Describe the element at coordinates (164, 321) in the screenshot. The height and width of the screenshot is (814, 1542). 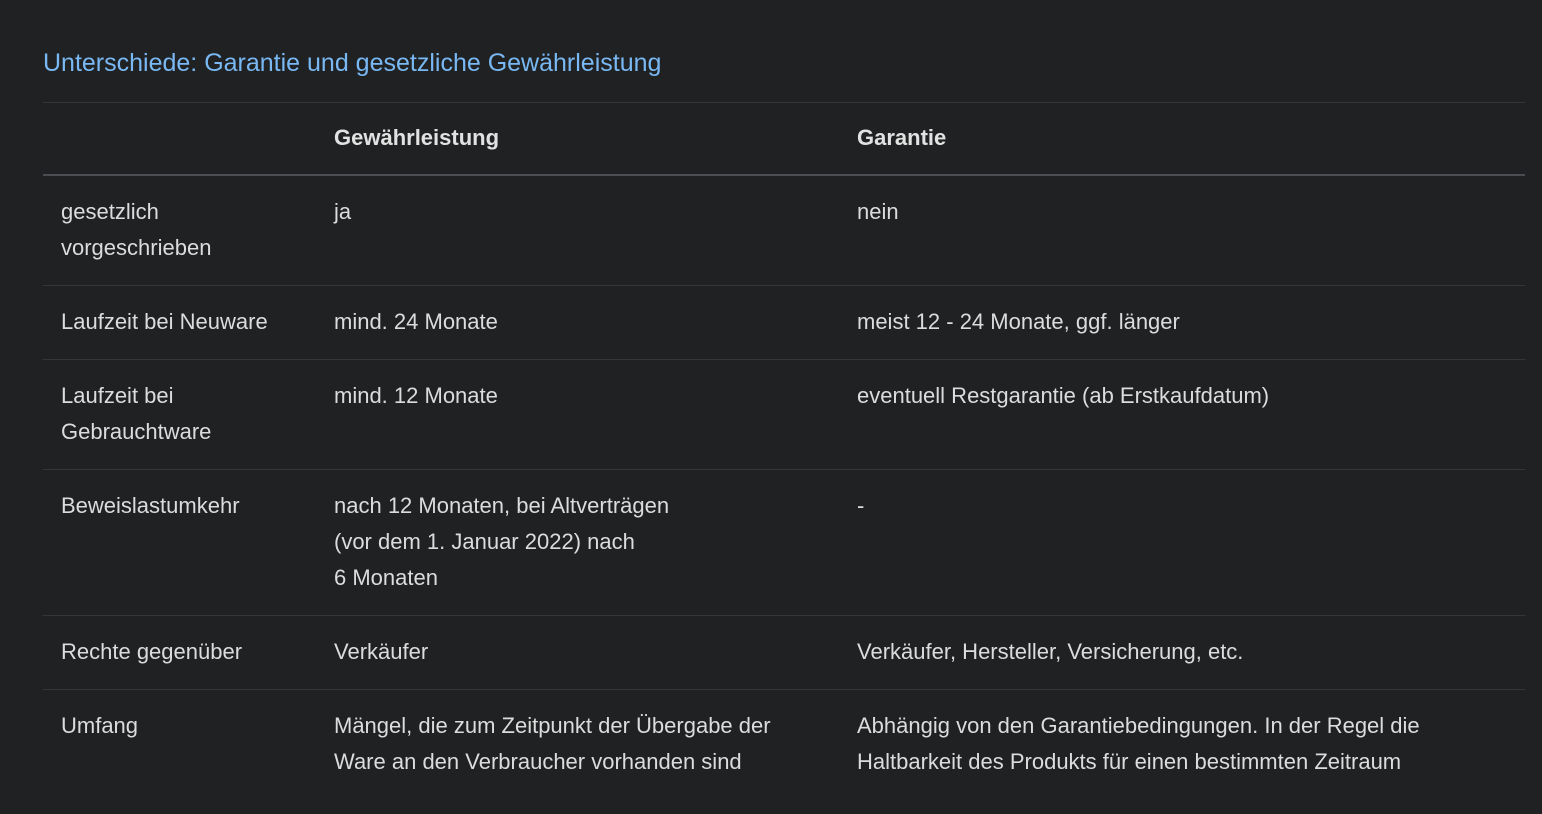
I see `cell-text-line: Laufzeit bei Neuware` at that location.